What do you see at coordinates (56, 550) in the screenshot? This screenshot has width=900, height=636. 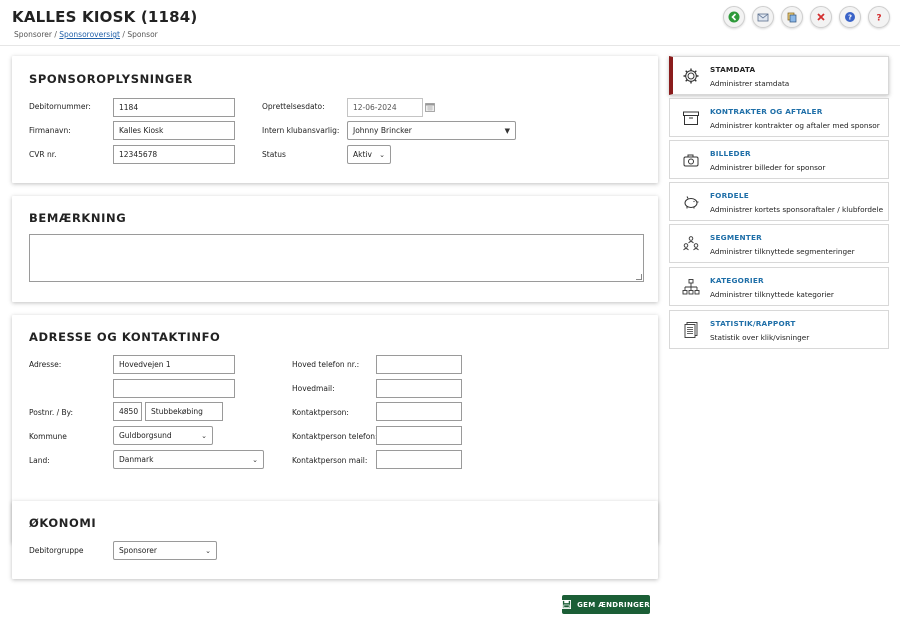 I see `debitorgruppe-label: Debitorgruppe` at bounding box center [56, 550].